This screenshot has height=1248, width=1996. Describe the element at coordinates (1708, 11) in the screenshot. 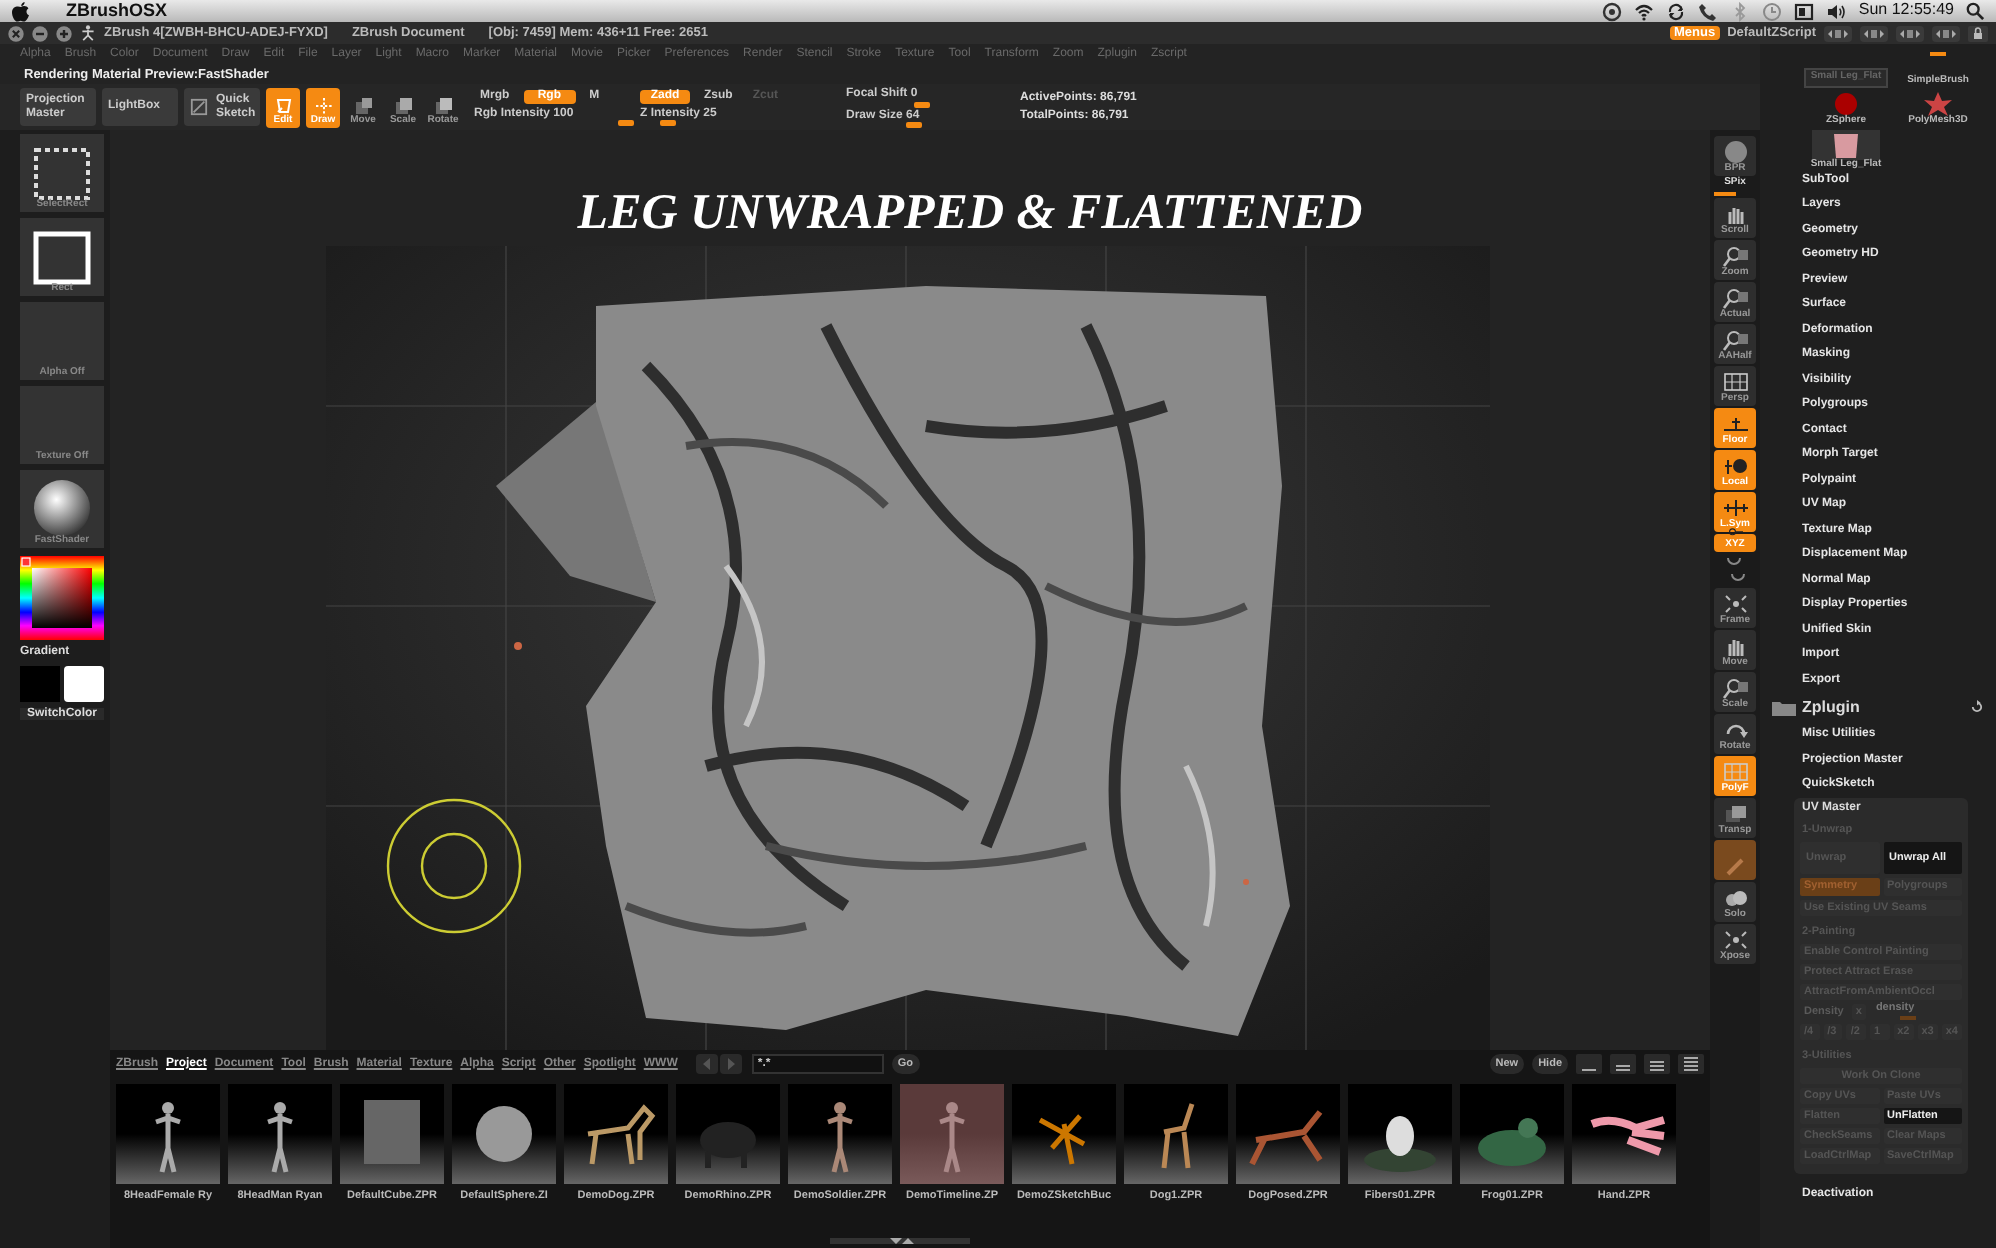

I see `phone-icon` at that location.